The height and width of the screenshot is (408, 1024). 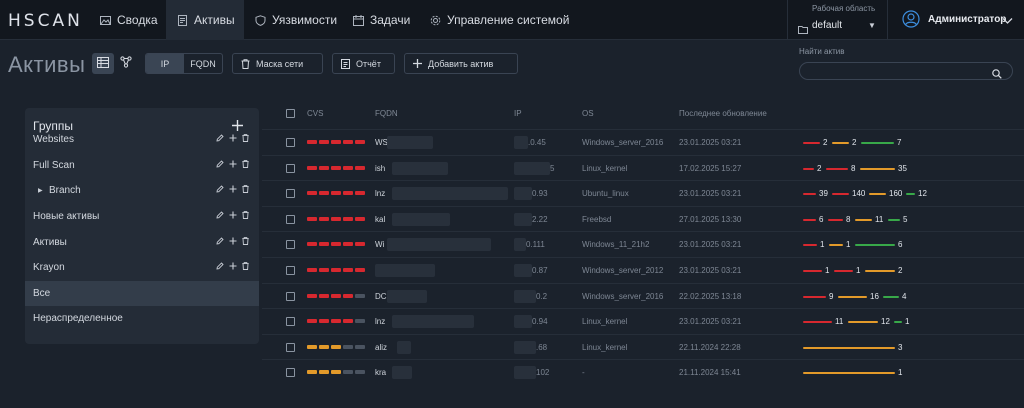 What do you see at coordinates (205, 20) in the screenshot?
I see `nav-item-assets: Активы` at bounding box center [205, 20].